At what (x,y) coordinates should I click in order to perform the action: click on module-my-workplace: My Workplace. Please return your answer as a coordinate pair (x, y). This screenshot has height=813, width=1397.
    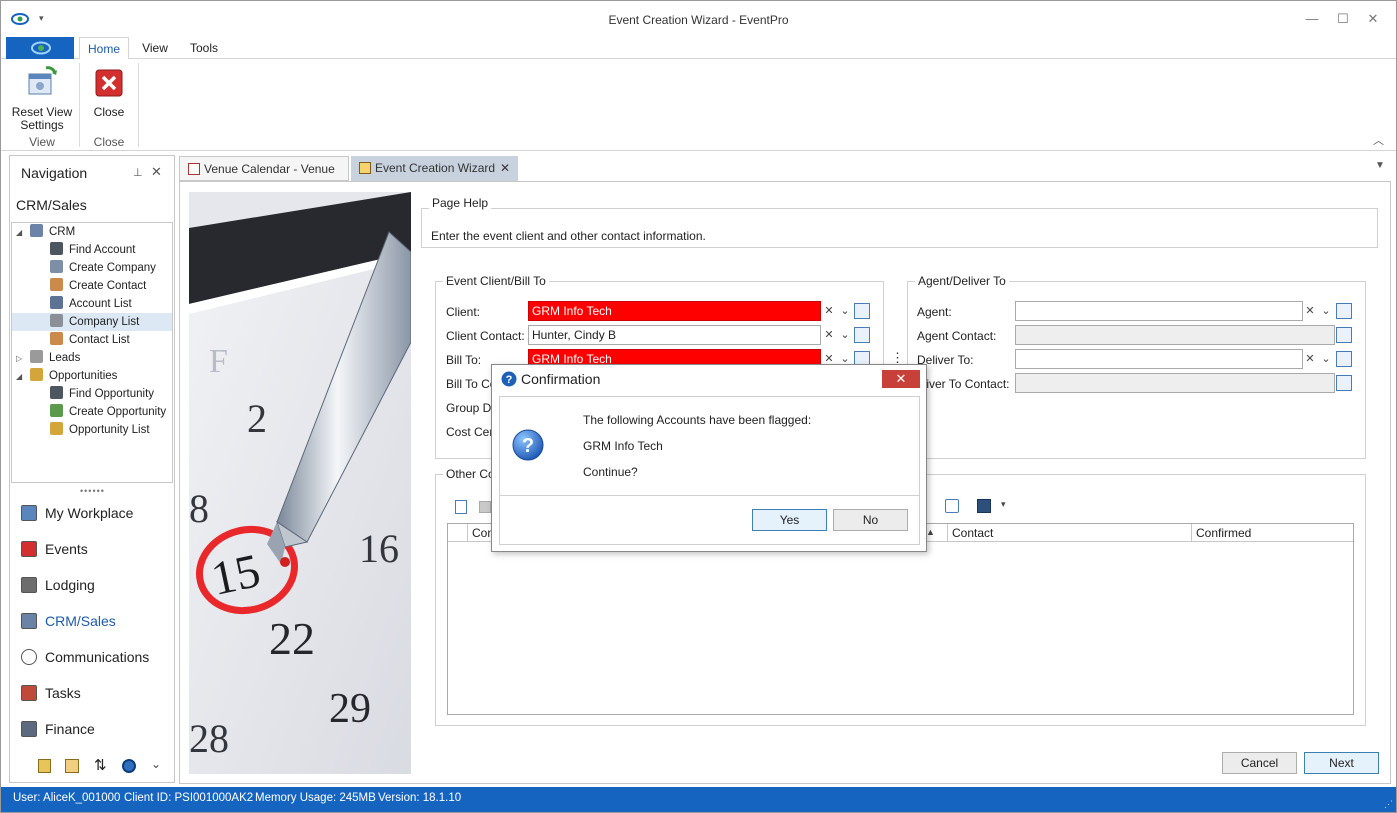
    Looking at the image, I should click on (92, 513).